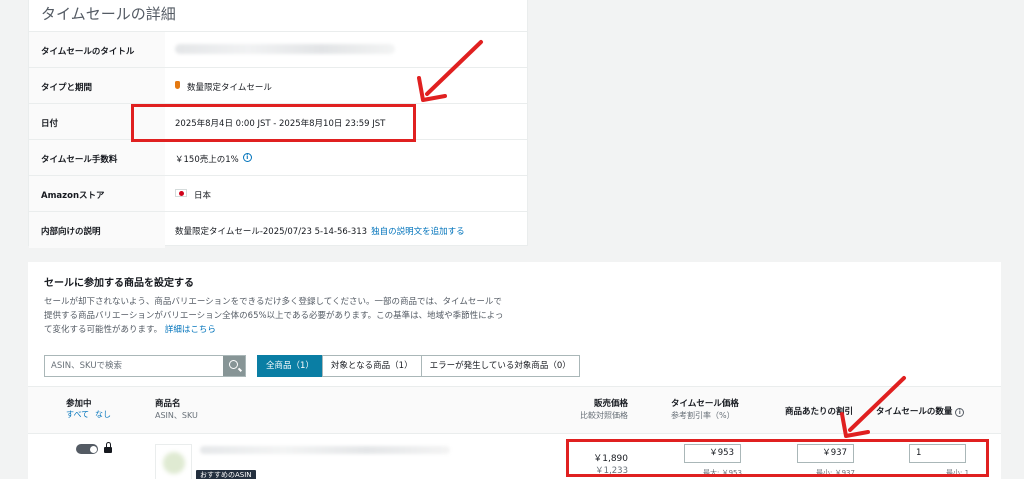 The image size is (1024, 479). What do you see at coordinates (176, 415) in the screenshot?
I see `col-product-sub: ASIN、SKU` at bounding box center [176, 415].